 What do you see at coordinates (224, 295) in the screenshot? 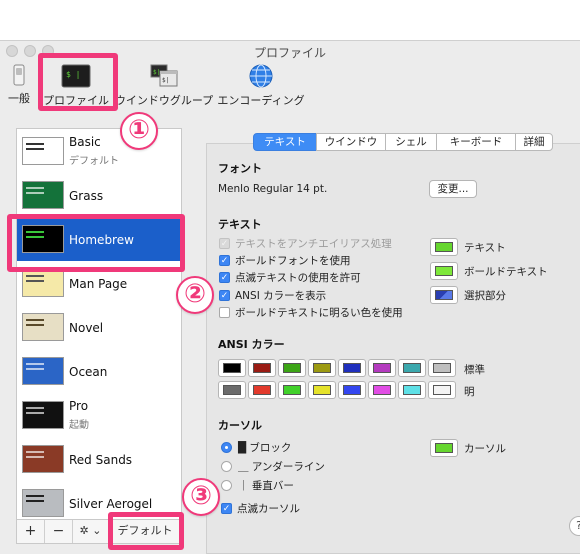
I see `ansi-colors-checkbox: ✓` at bounding box center [224, 295].